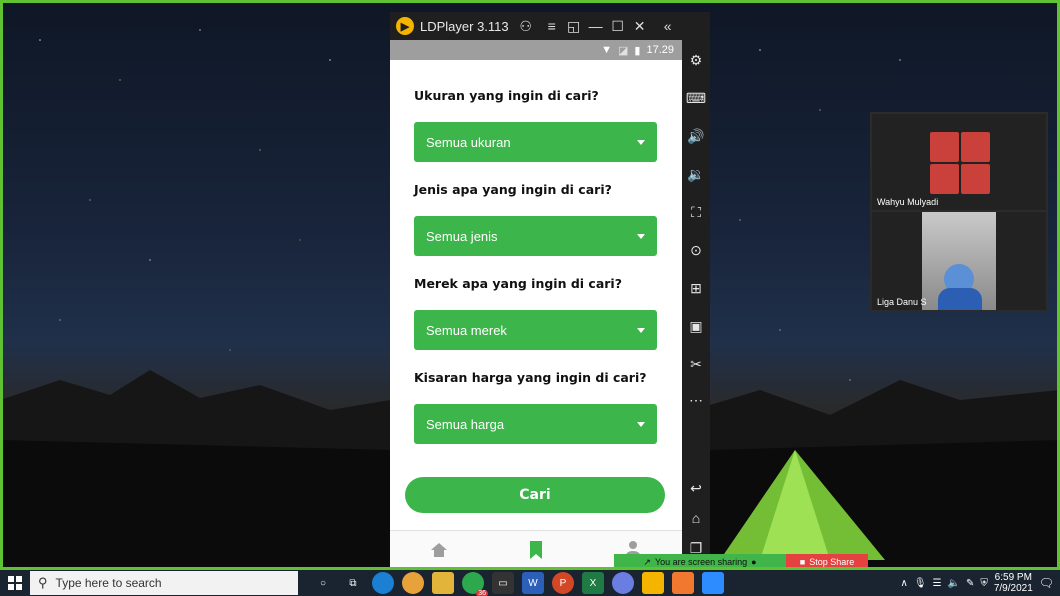 The width and height of the screenshot is (1060, 596). Describe the element at coordinates (530, 377) in the screenshot. I see `price-question-label: Kisaran harga yang ingin di cari?` at that location.